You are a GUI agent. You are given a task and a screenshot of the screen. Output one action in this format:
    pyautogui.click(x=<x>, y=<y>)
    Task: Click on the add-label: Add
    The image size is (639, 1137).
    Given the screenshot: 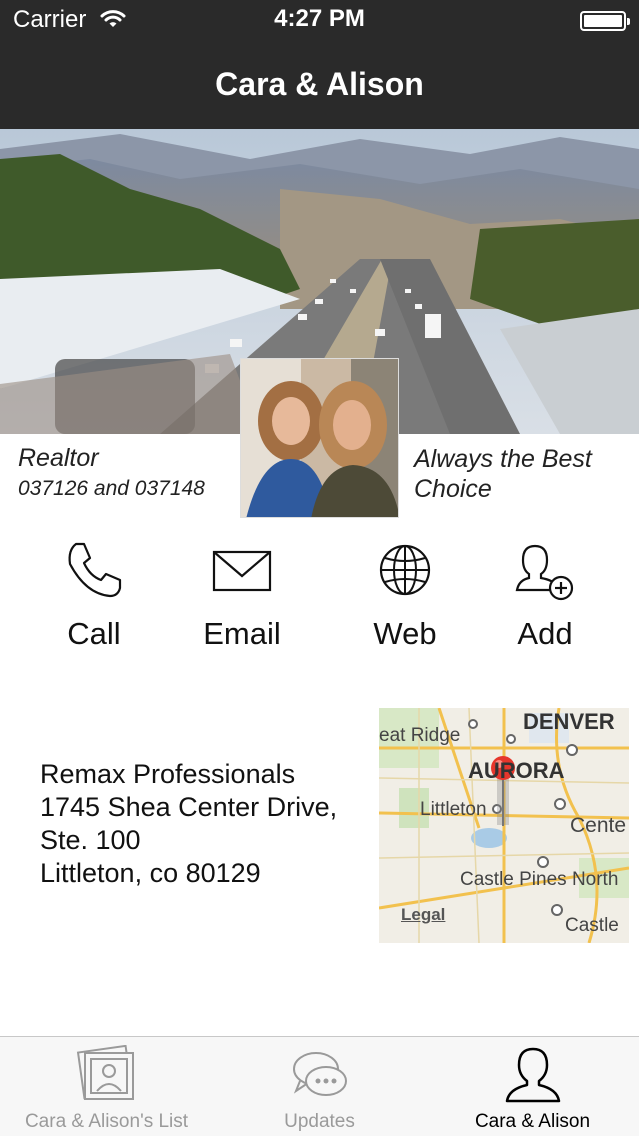 What is the action you would take?
    pyautogui.click(x=545, y=633)
    